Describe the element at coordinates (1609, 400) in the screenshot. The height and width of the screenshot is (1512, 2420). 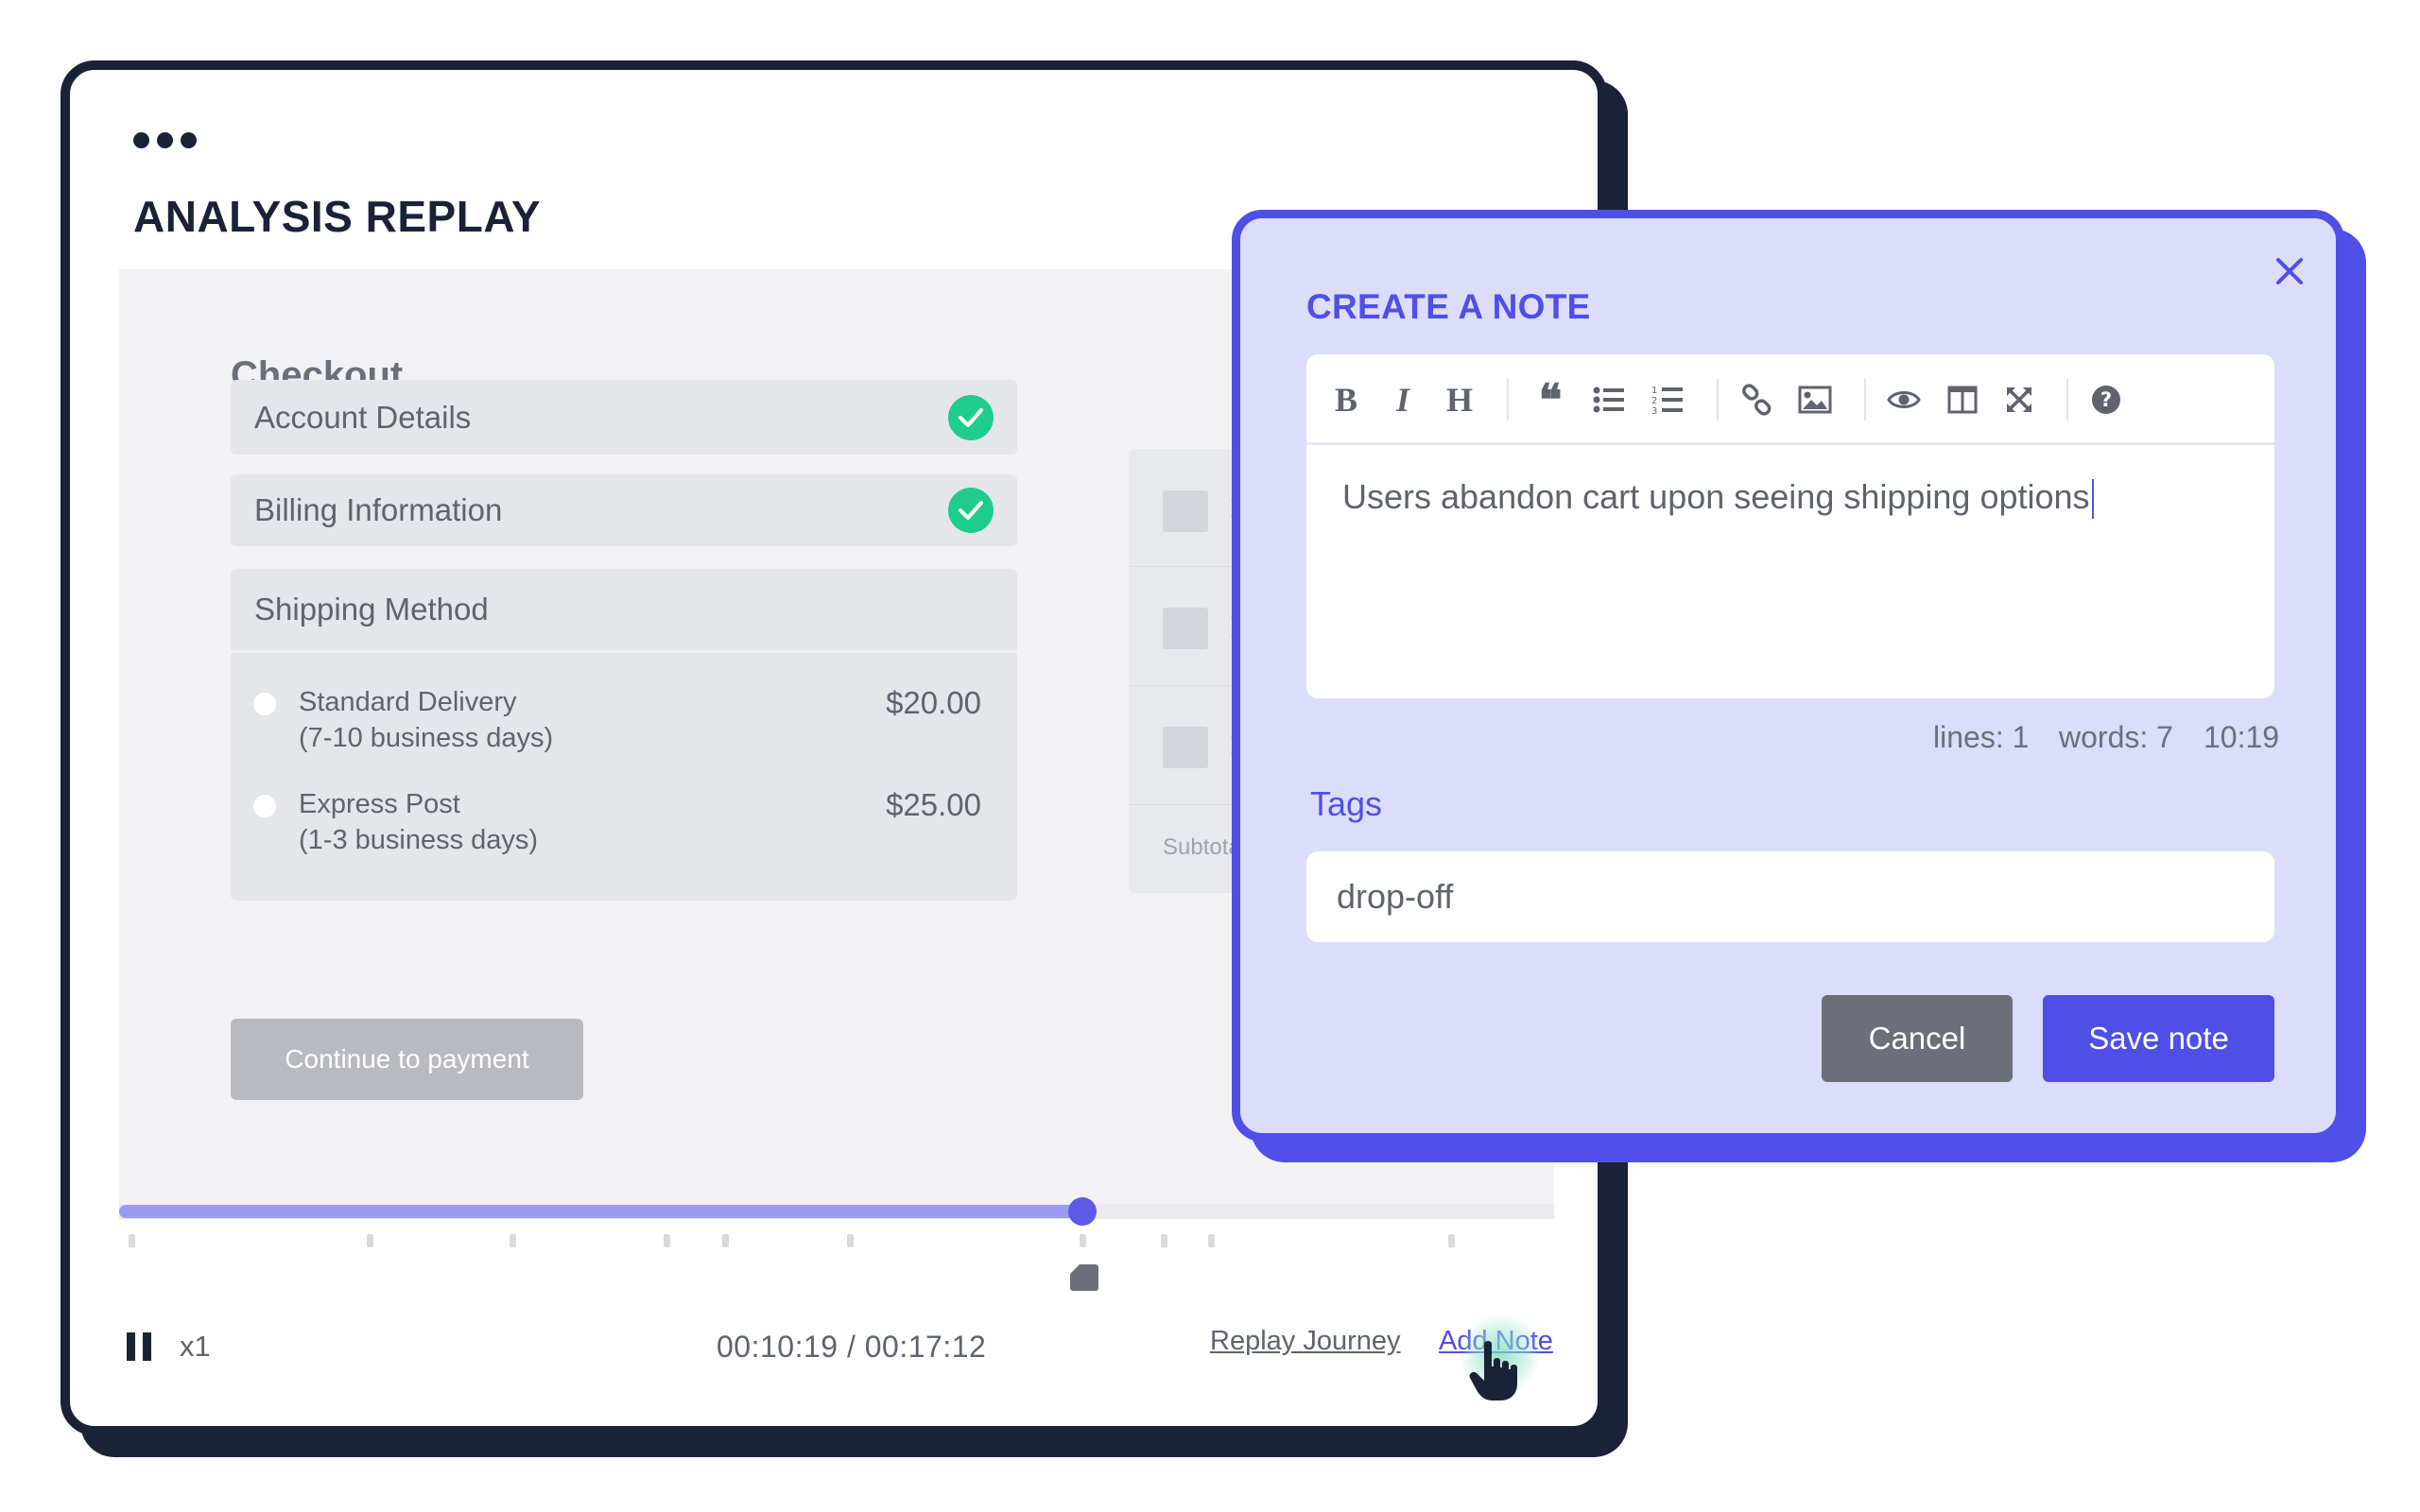
I see `bullet-list-icon` at that location.